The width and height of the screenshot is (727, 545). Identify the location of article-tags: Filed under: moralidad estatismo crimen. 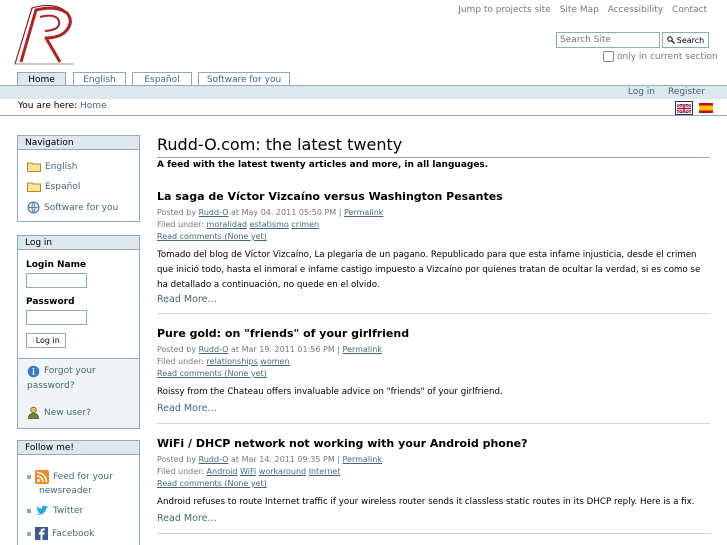
(238, 224).